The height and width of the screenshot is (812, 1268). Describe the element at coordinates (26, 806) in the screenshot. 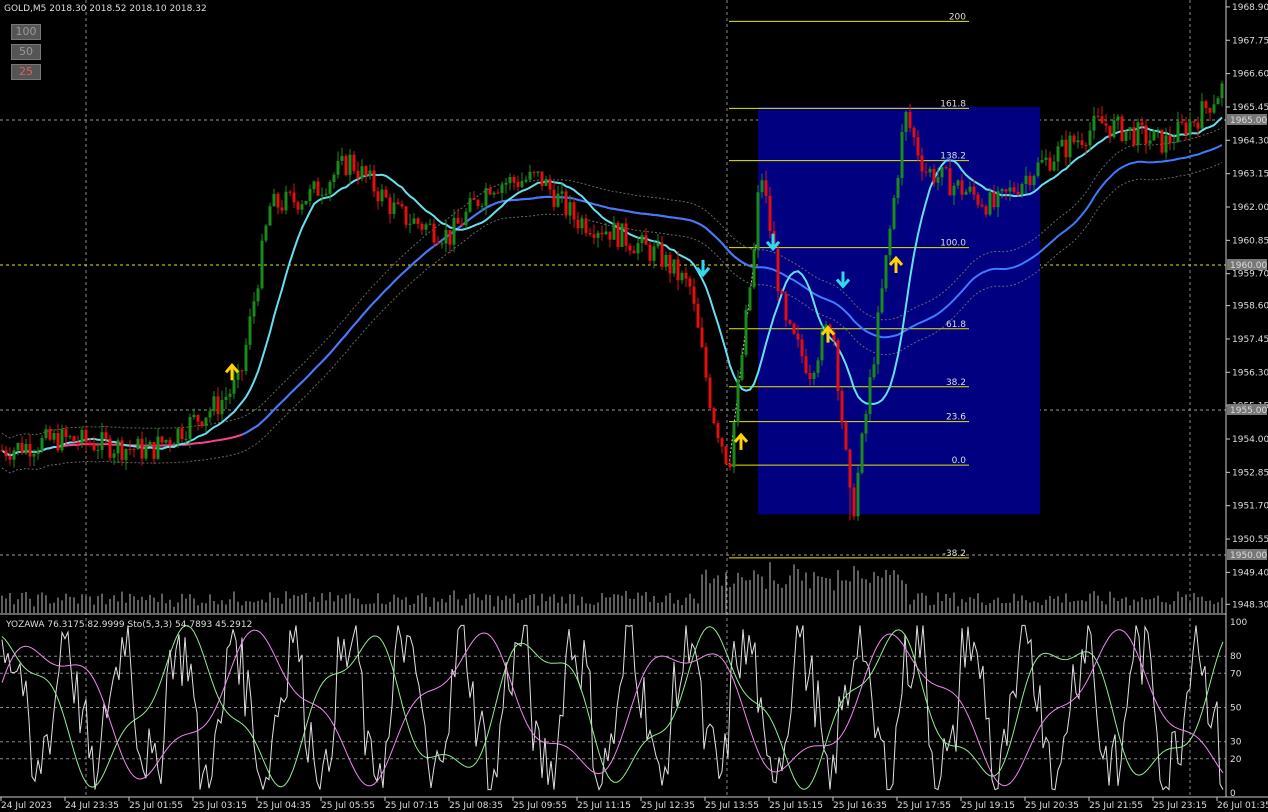

I see `time-label: 24 Jul 2023` at that location.